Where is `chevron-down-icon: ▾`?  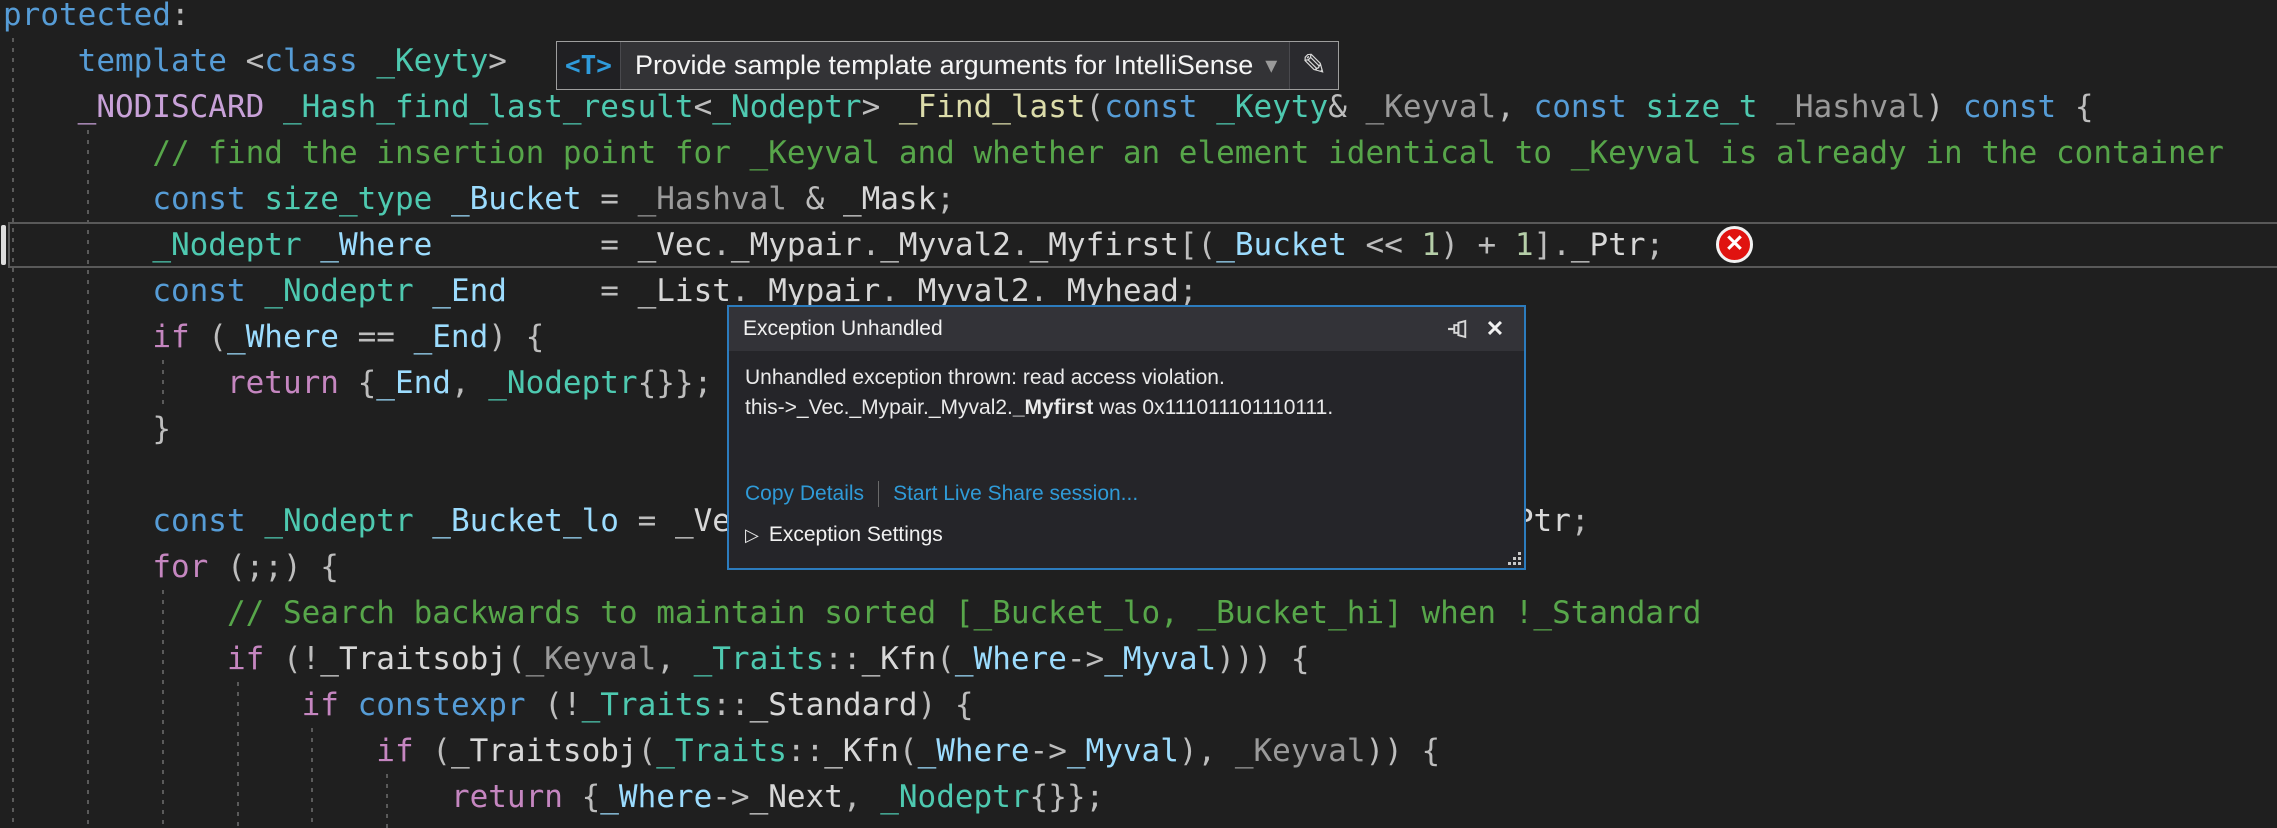 chevron-down-icon: ▾ is located at coordinates (1276, 65).